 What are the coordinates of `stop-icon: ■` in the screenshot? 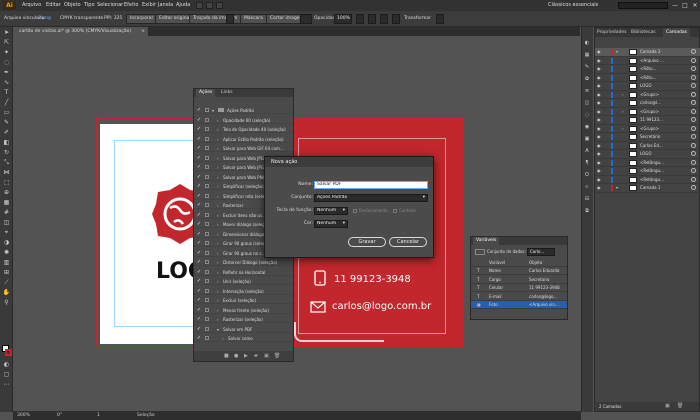 It's located at (226, 356).